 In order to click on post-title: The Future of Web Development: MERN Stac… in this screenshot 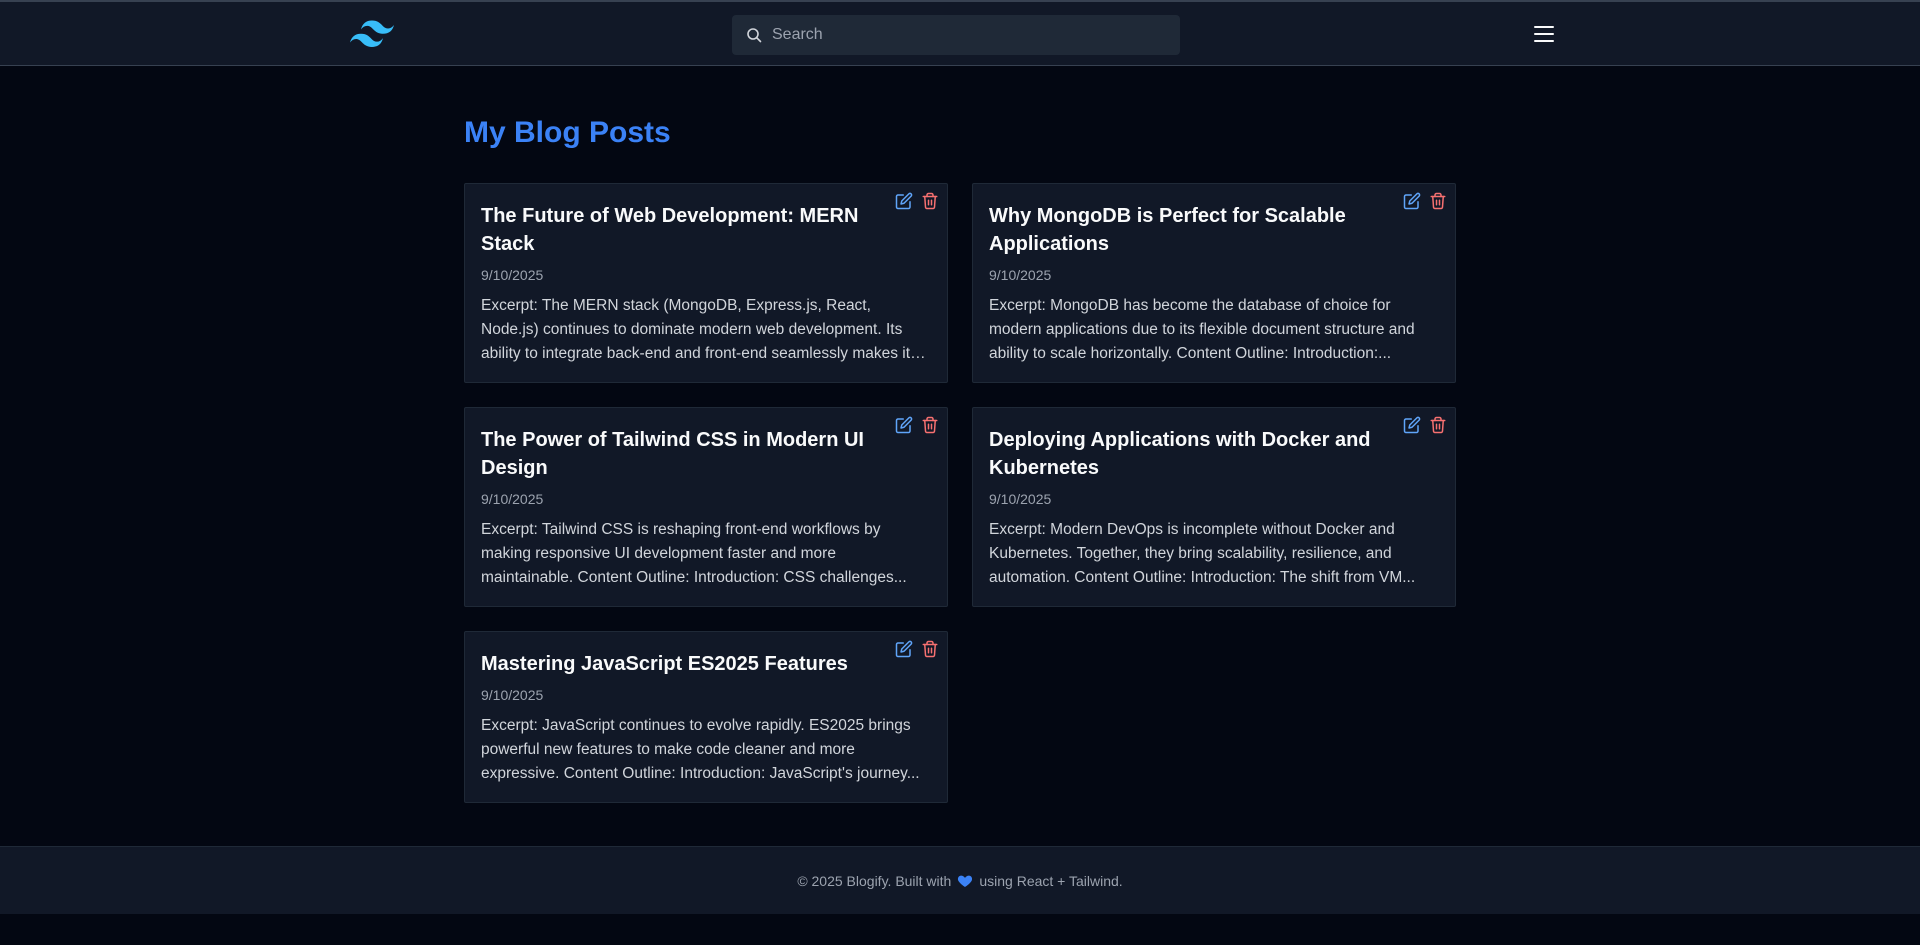, I will do `click(706, 230)`.